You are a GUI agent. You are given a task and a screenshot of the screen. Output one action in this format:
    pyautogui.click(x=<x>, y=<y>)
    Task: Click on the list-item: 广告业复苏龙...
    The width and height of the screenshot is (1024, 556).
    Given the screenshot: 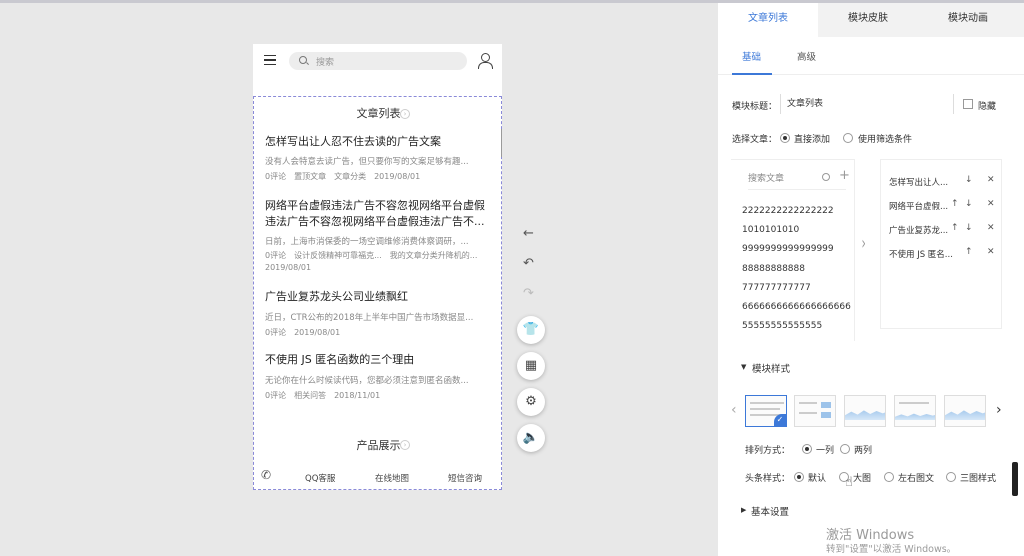 What is the action you would take?
    pyautogui.click(x=922, y=230)
    